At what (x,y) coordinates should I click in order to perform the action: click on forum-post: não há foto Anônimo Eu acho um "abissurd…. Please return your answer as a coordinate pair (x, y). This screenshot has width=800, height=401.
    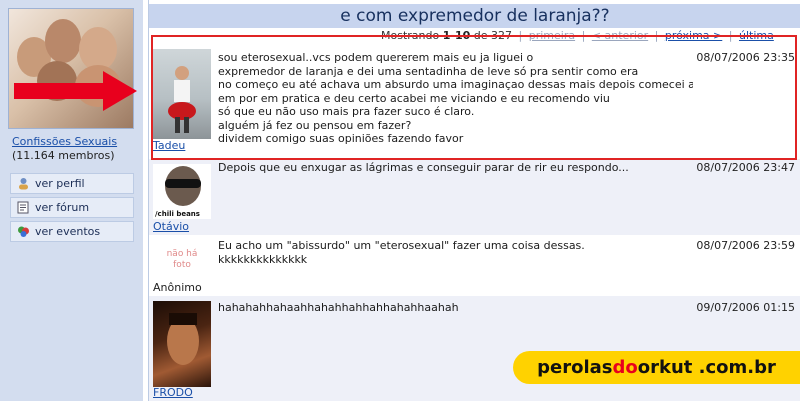
    Looking at the image, I should click on (474, 265).